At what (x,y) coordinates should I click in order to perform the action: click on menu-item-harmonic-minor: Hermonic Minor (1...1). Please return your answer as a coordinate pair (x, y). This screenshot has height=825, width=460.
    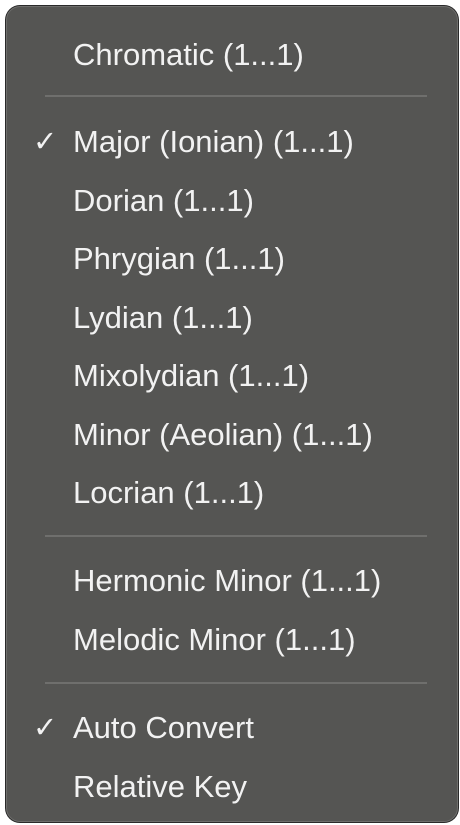
    Looking at the image, I should click on (232, 581).